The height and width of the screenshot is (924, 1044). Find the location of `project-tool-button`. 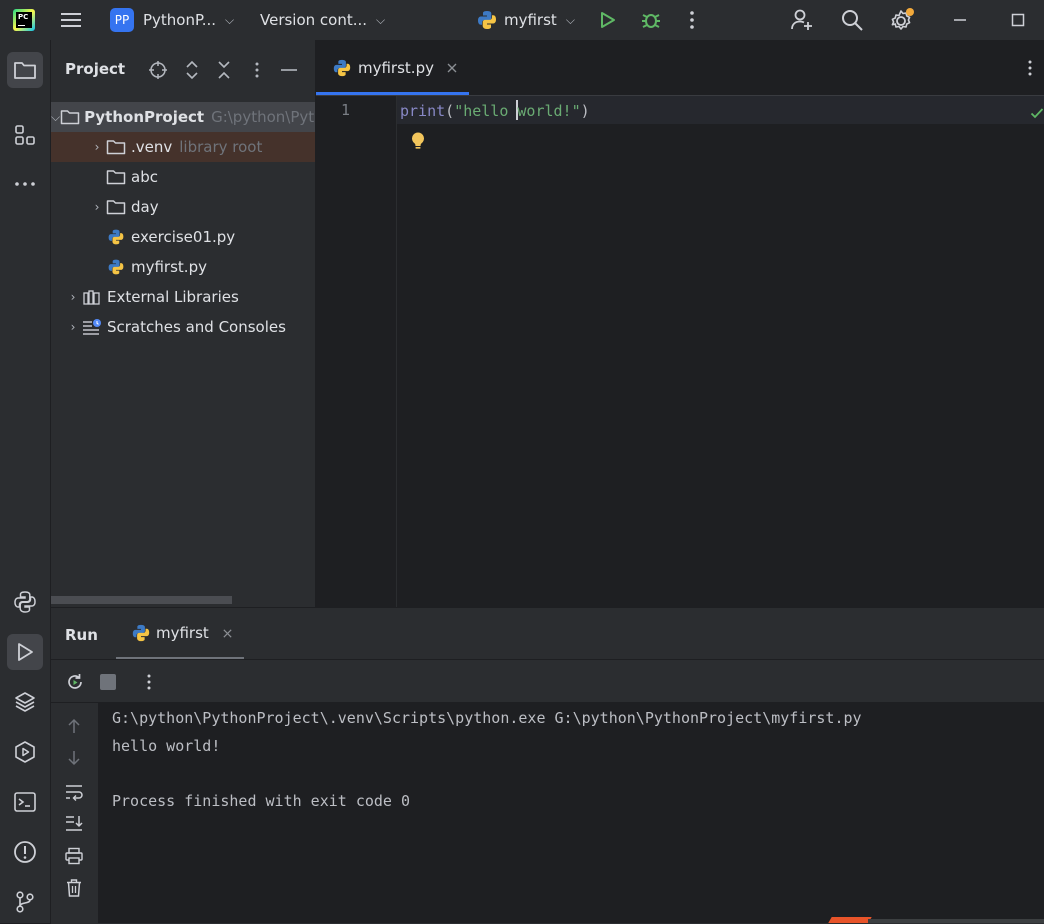

project-tool-button is located at coordinates (25, 70).